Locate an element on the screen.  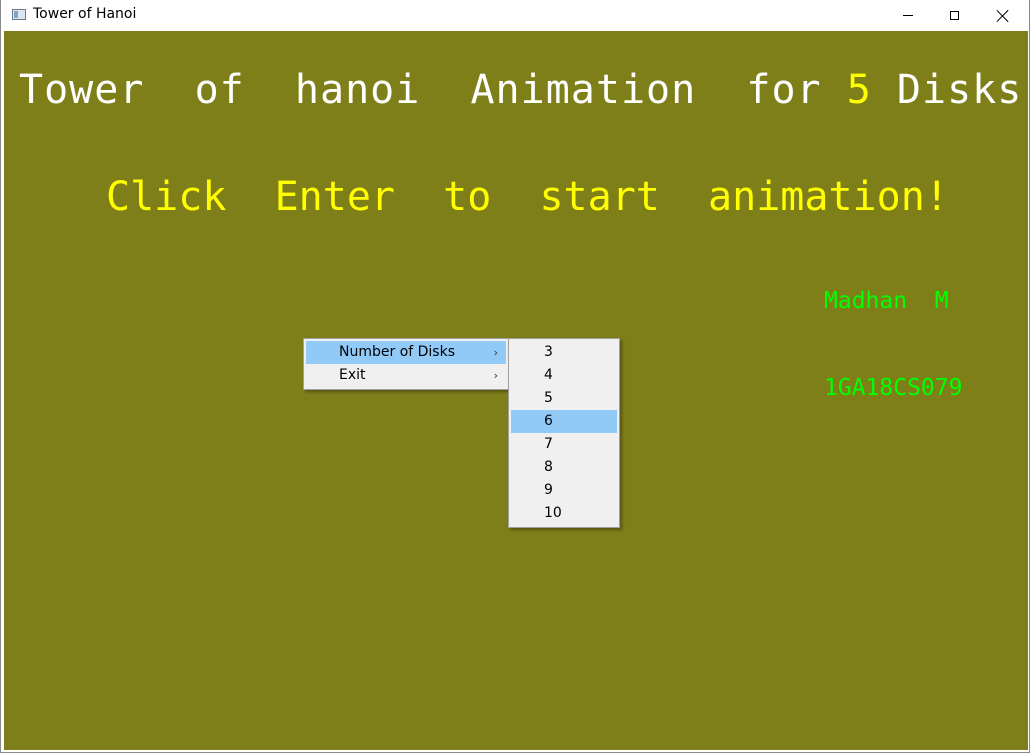
minimize-button is located at coordinates (908, 15).